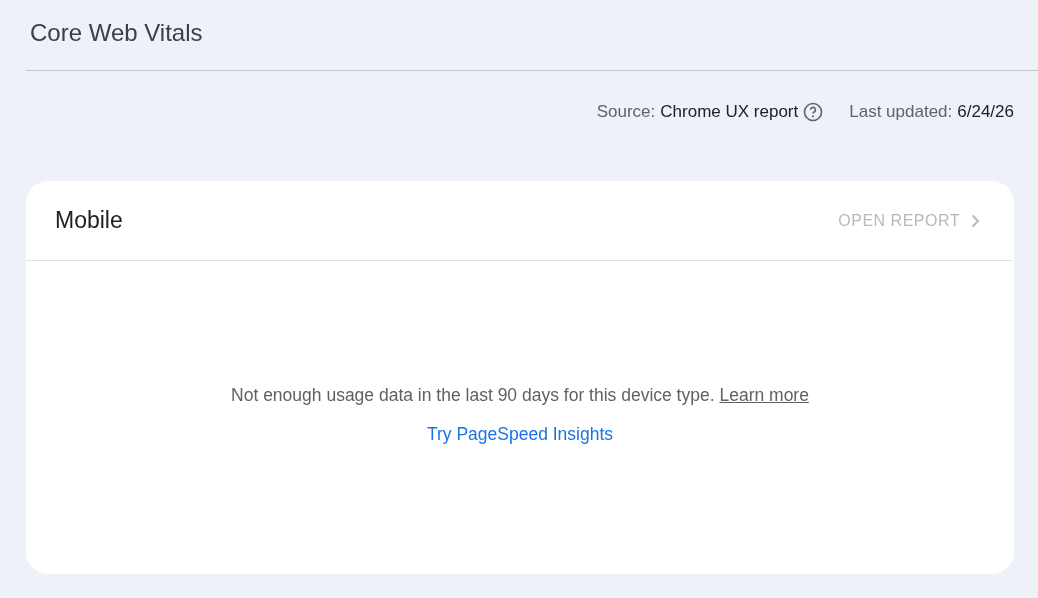 The height and width of the screenshot is (598, 1038). I want to click on updated-label: Last updated:, so click(901, 112).